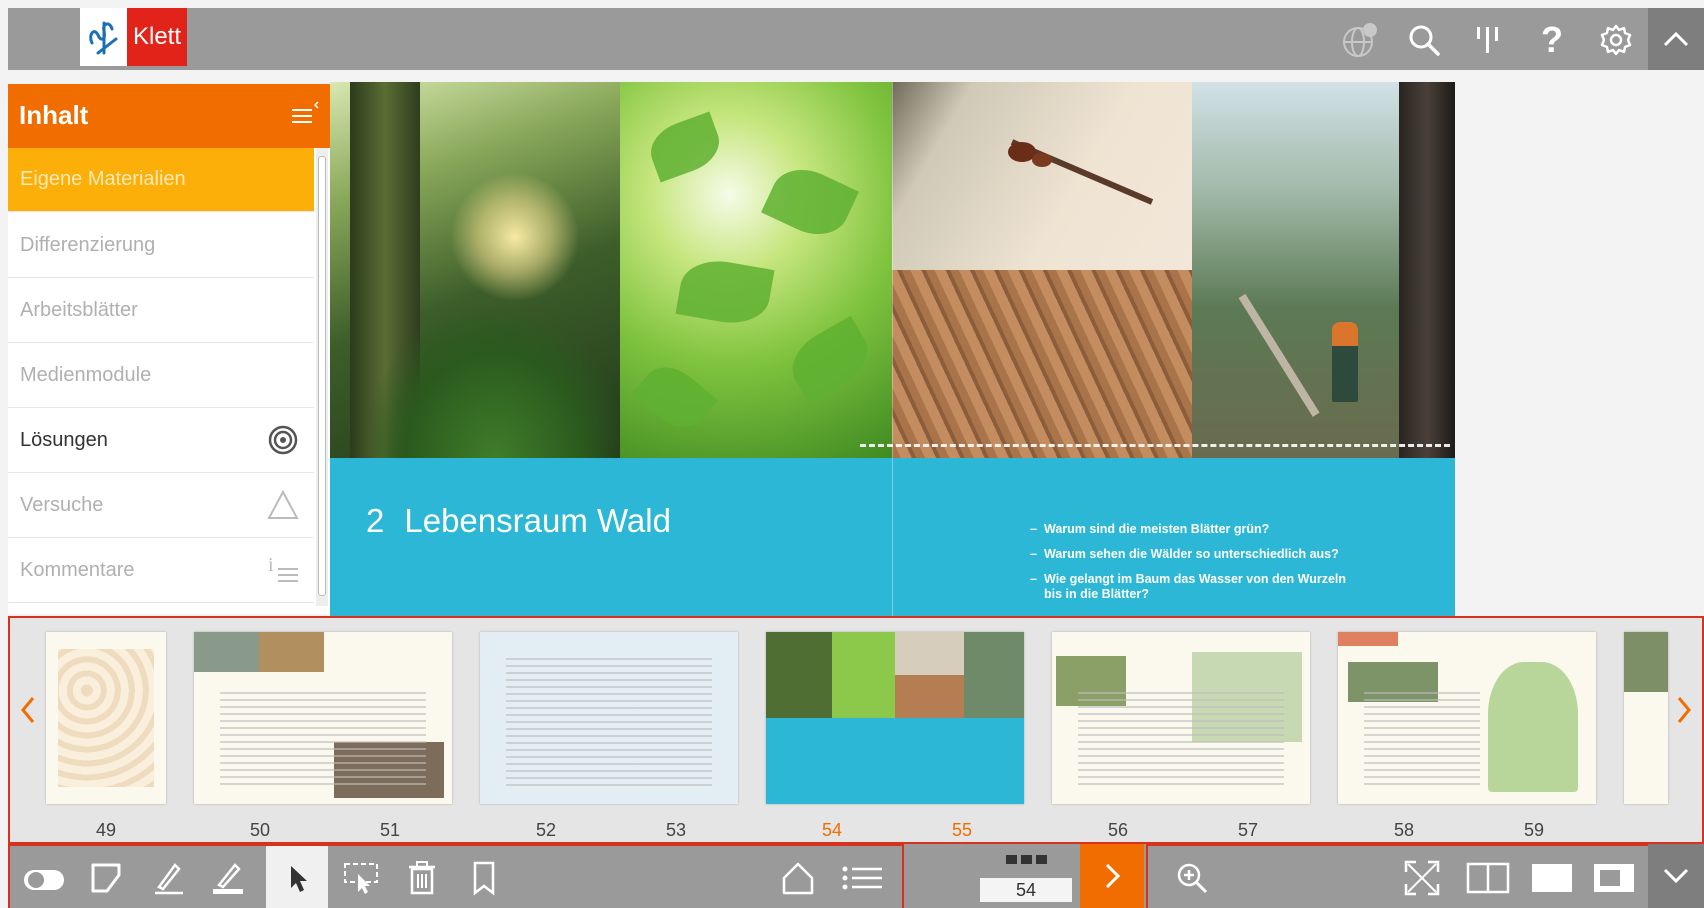 The width and height of the screenshot is (1704, 908). I want to click on top-bar: Klett ?, so click(856, 39).